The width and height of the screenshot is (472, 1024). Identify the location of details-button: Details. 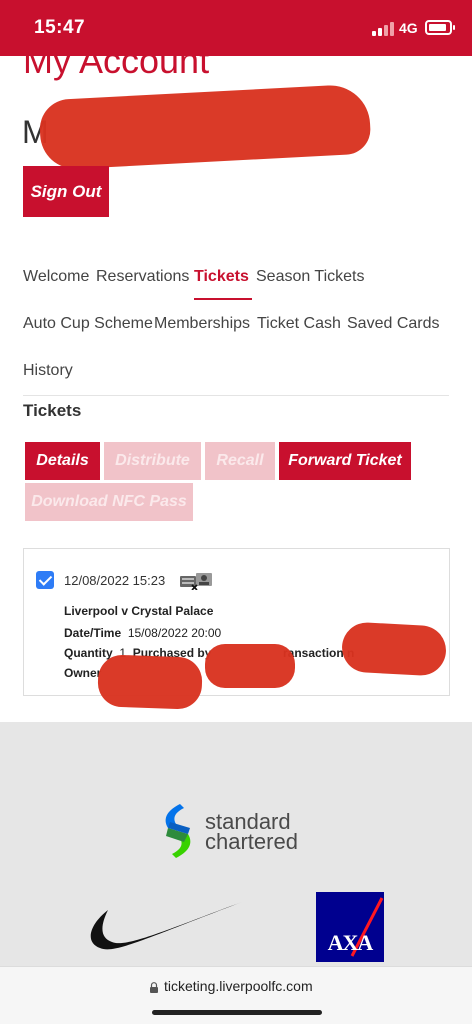
(62, 461).